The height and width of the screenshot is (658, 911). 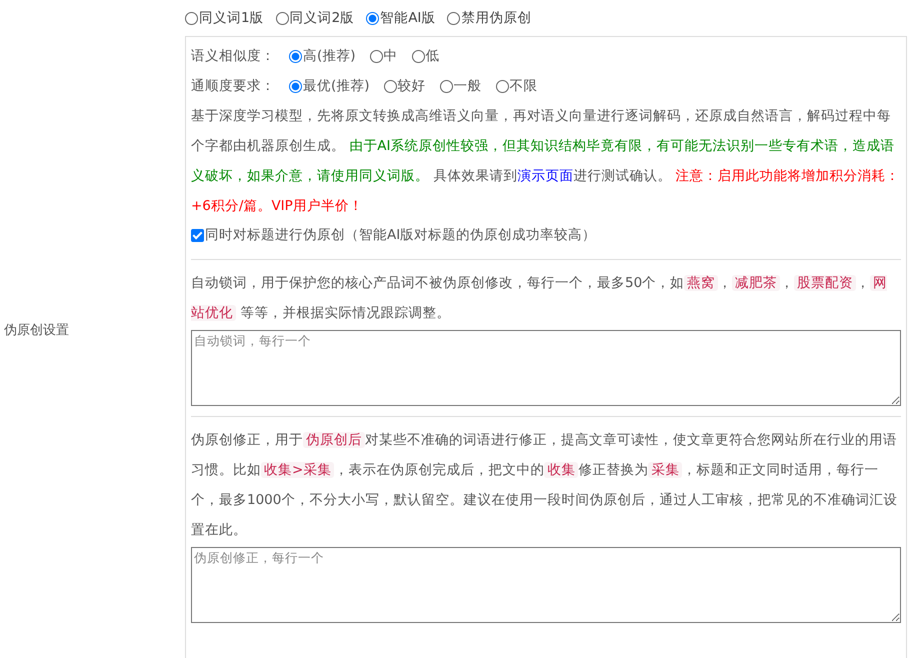 I want to click on checkbox-label: 同时对标题进行伪原创（智能AI版对标题的伪原创成功率较高）, so click(x=400, y=235).